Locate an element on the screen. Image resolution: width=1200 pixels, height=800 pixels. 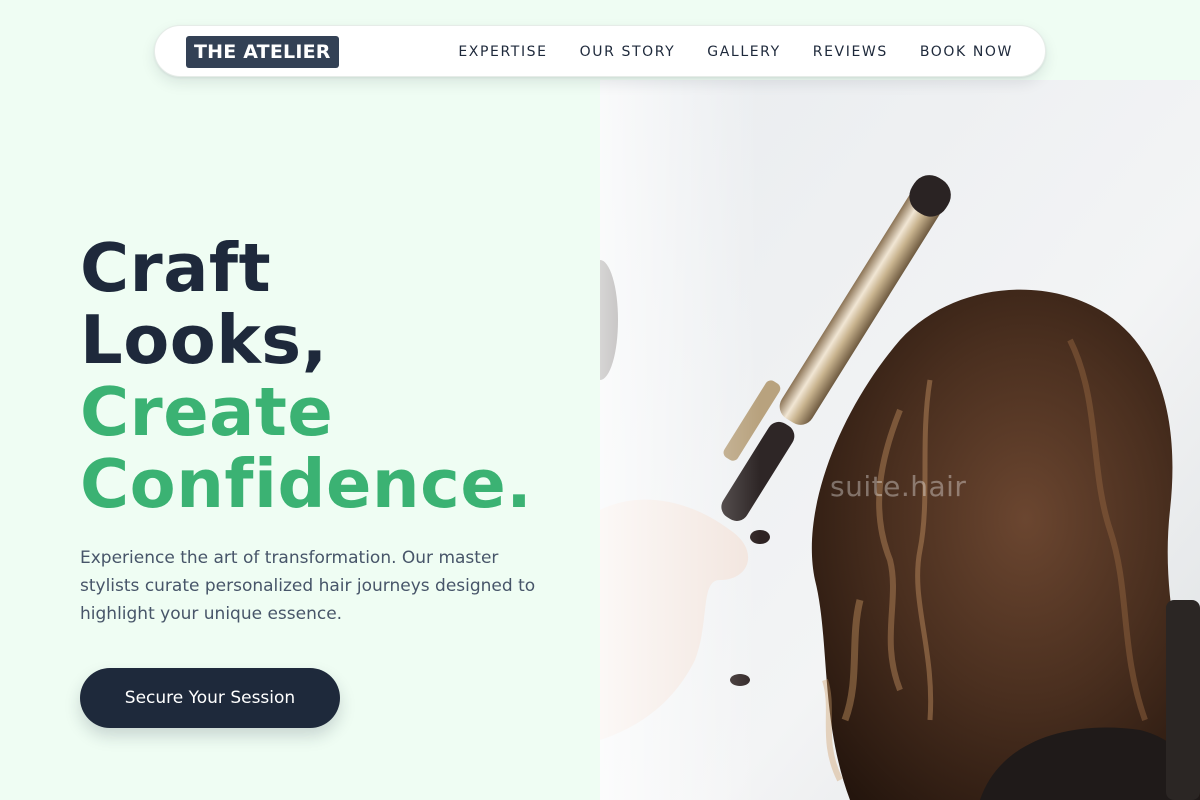
nav-item-book-now: BOOK NOW is located at coordinates (966, 52).